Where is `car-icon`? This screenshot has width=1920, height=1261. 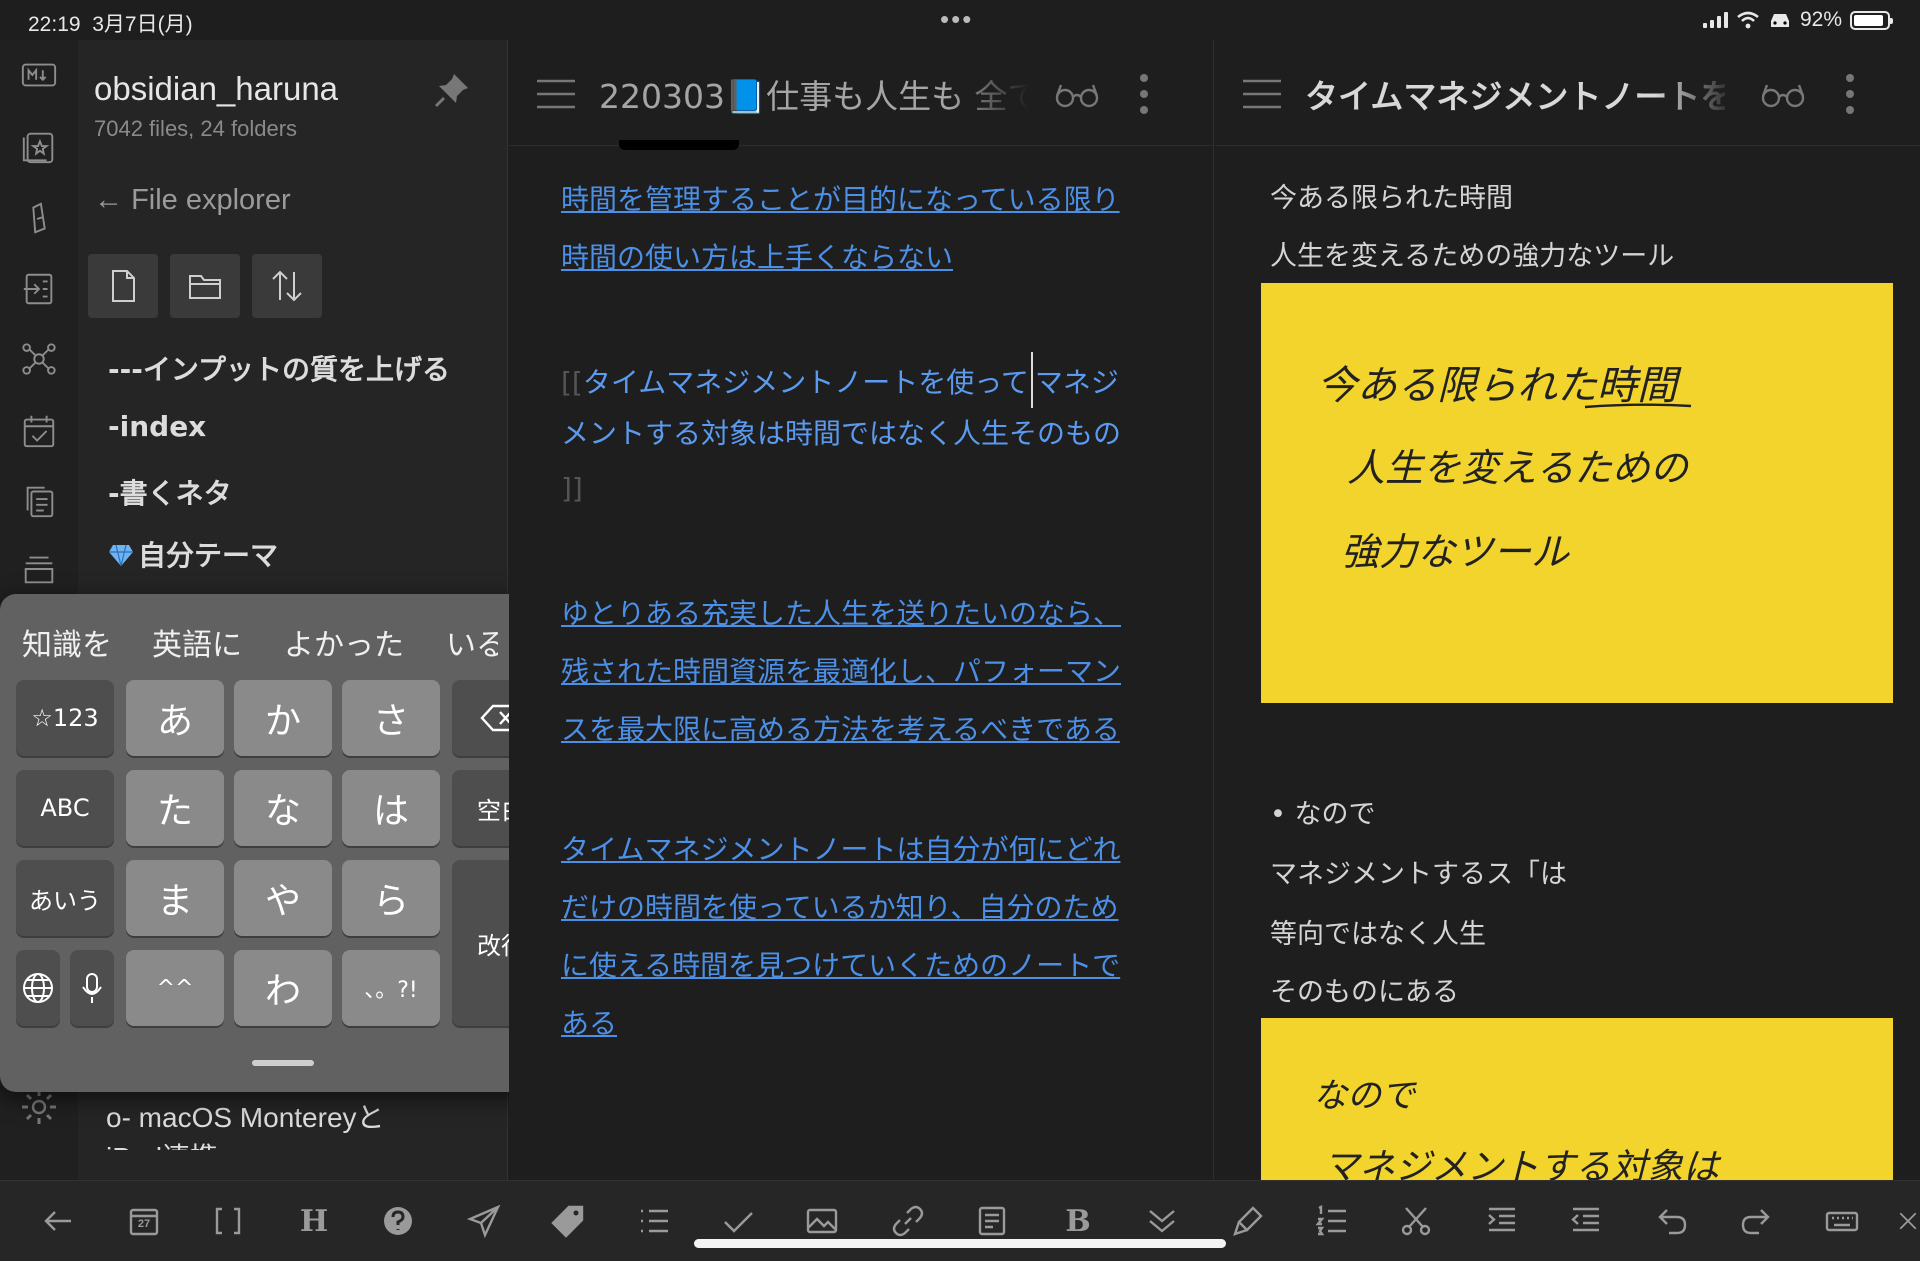 car-icon is located at coordinates (1779, 20).